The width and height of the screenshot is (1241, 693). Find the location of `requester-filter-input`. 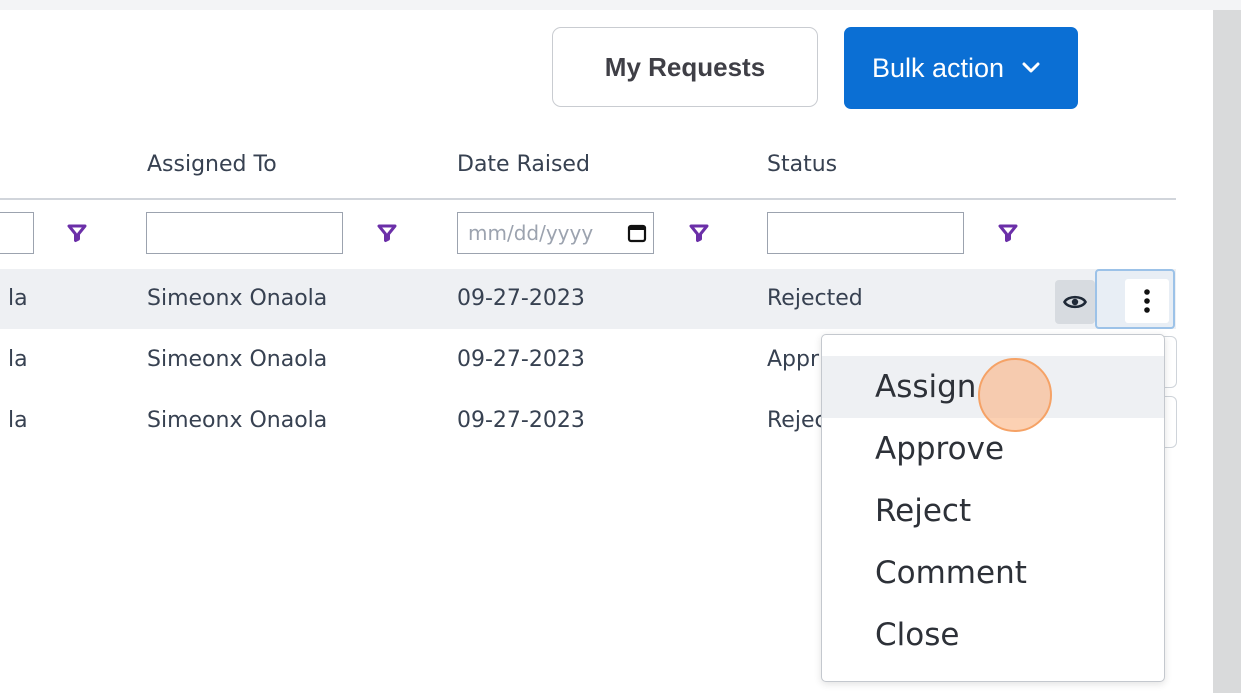

requester-filter-input is located at coordinates (17, 233).